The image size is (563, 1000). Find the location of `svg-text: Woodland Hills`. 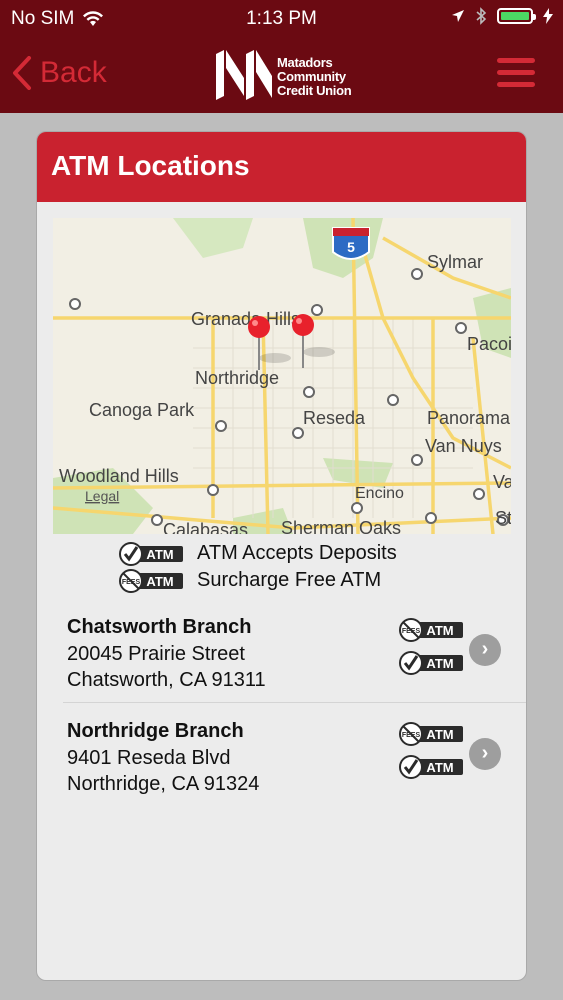

svg-text: Woodland Hills is located at coordinates (119, 476).